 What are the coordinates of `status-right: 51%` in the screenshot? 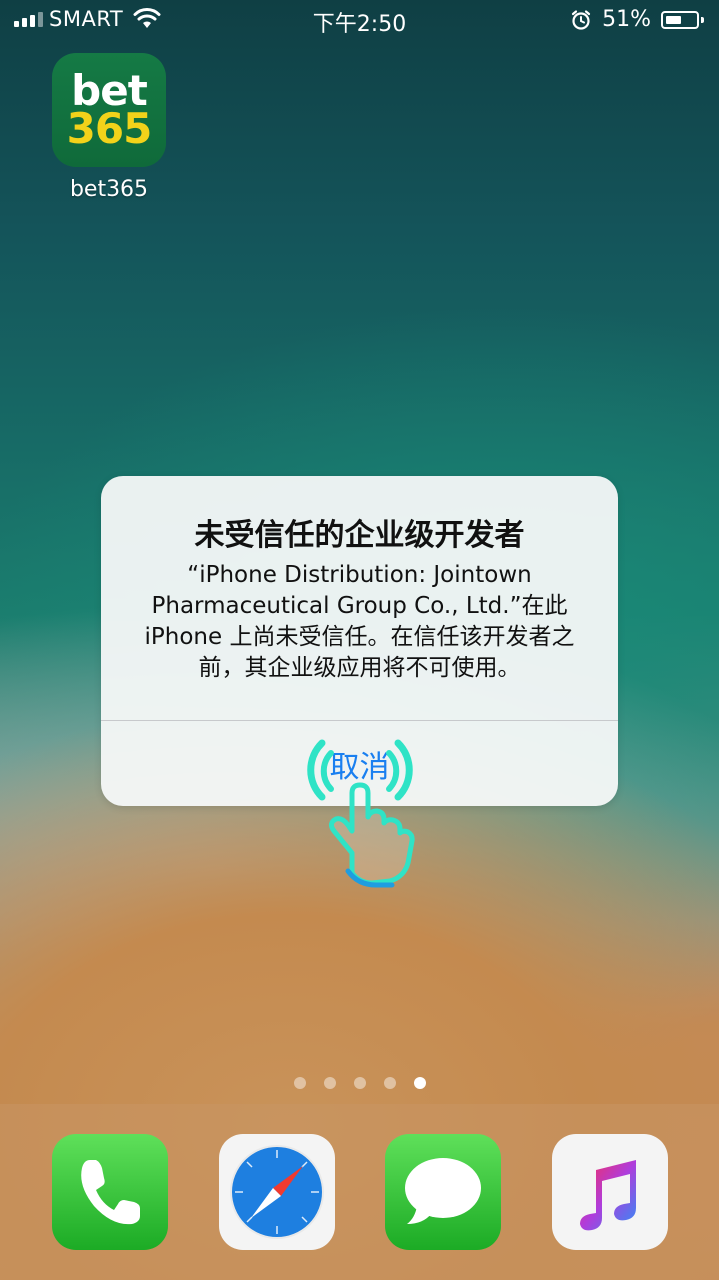 It's located at (637, 19).